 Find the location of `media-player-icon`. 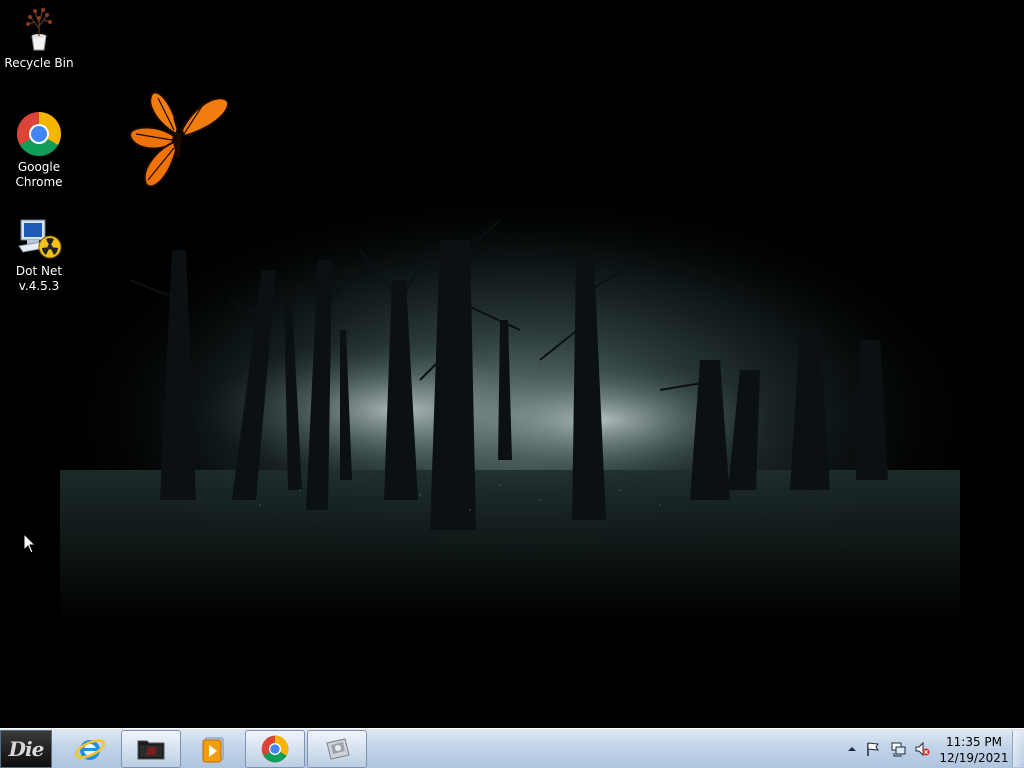

media-player-icon is located at coordinates (213, 750).